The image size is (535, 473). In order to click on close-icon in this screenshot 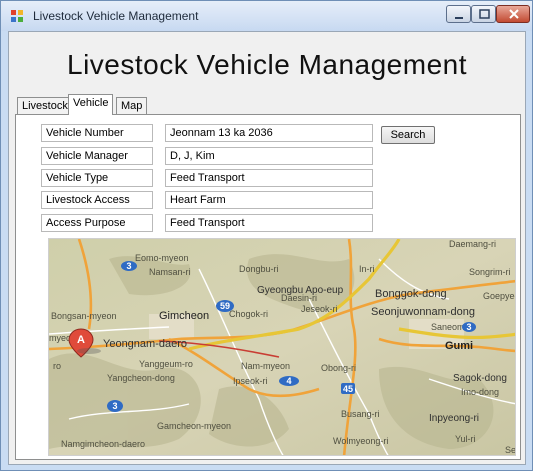, I will do `click(514, 14)`.